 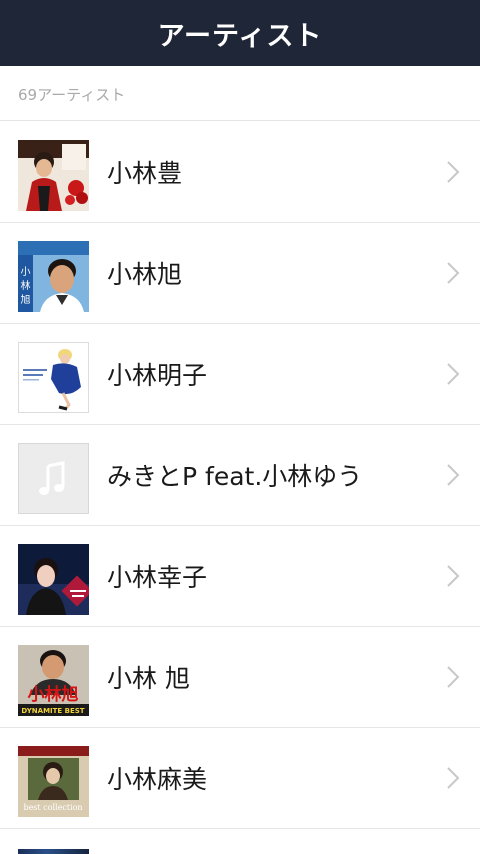 What do you see at coordinates (157, 375) in the screenshot?
I see `artist-name: 小林明子` at bounding box center [157, 375].